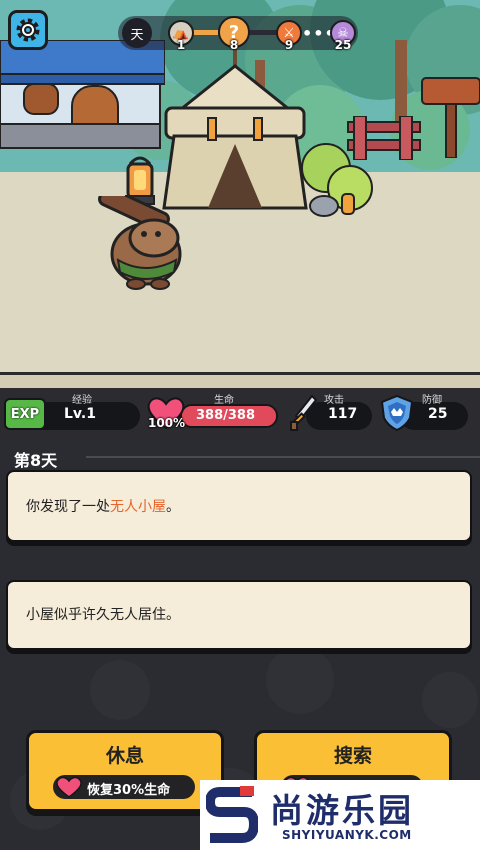 Image resolution: width=480 pixels, height=850 pixels. I want to click on exp-badge-text: EXP, so click(25, 414).